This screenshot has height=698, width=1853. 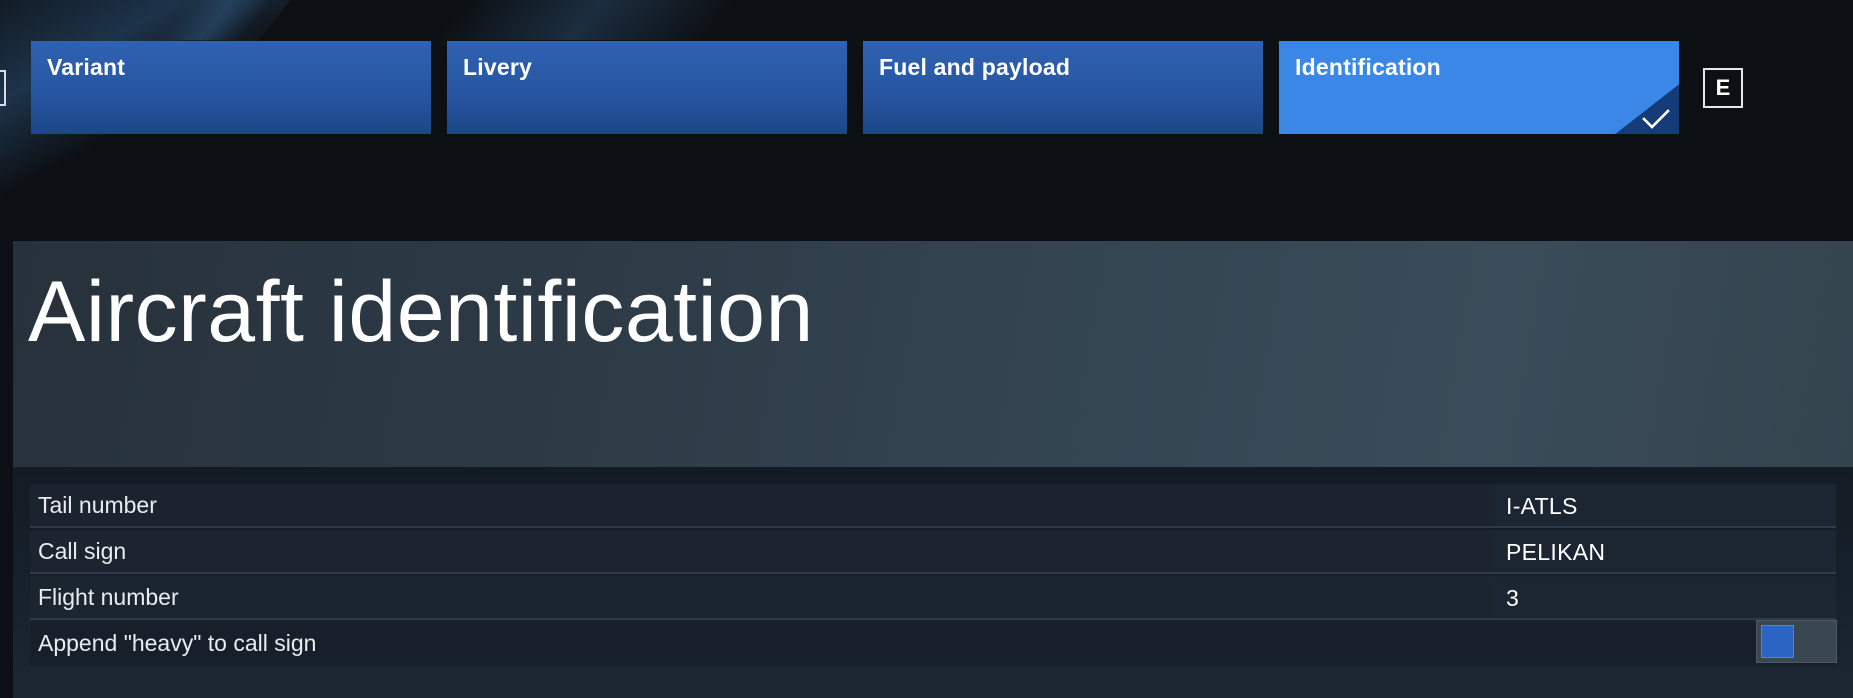 I want to click on setting-row-append-heavy: Append "heavy" to call sign, so click(x=933, y=644).